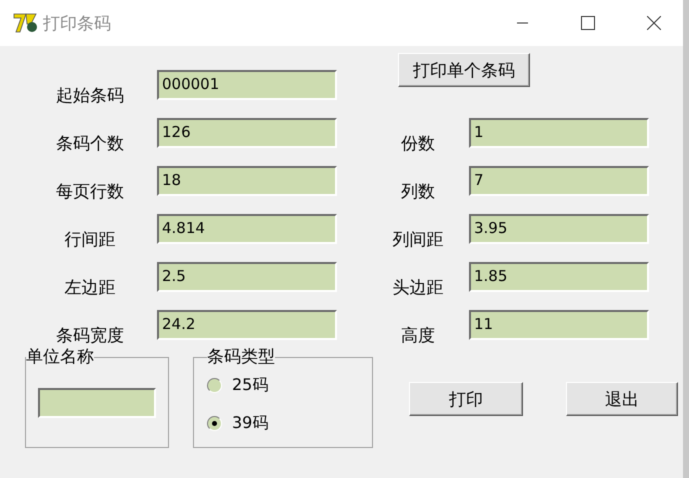 The width and height of the screenshot is (689, 478). Describe the element at coordinates (418, 192) in the screenshot. I see `field-label: 列数` at that location.